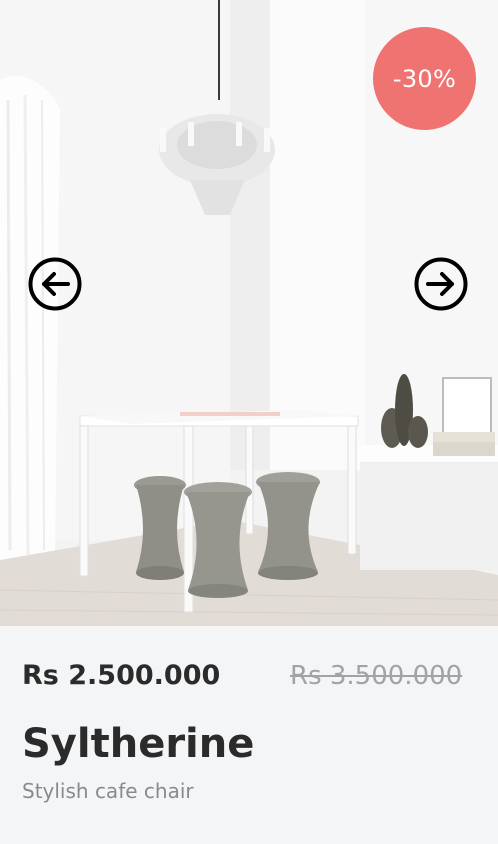 This screenshot has width=498, height=844. I want to click on discount-badge: -30%, so click(424, 78).